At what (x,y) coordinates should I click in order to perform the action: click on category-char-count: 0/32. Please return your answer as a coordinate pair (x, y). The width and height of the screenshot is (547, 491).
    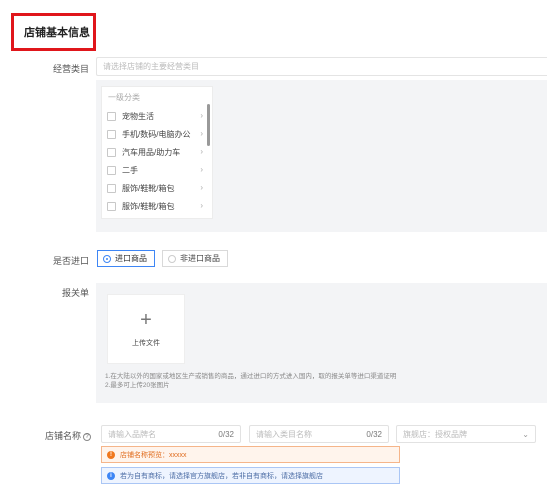
    Looking at the image, I should click on (374, 434).